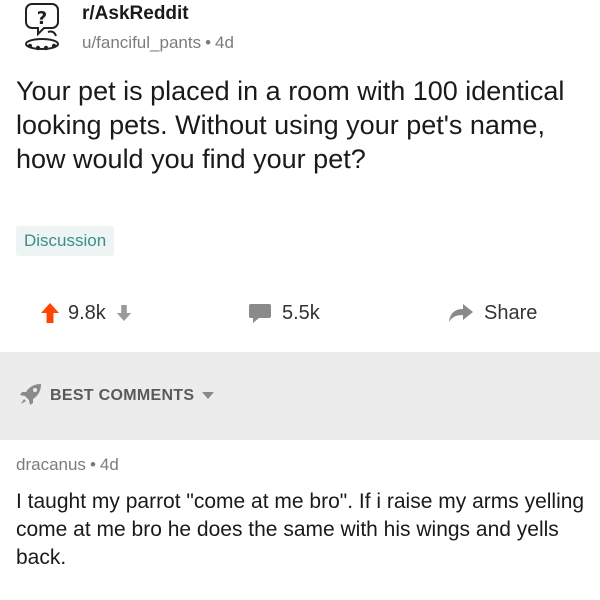 The image size is (600, 600). I want to click on sort-dropdown: BEST COMMENTS, so click(116, 396).